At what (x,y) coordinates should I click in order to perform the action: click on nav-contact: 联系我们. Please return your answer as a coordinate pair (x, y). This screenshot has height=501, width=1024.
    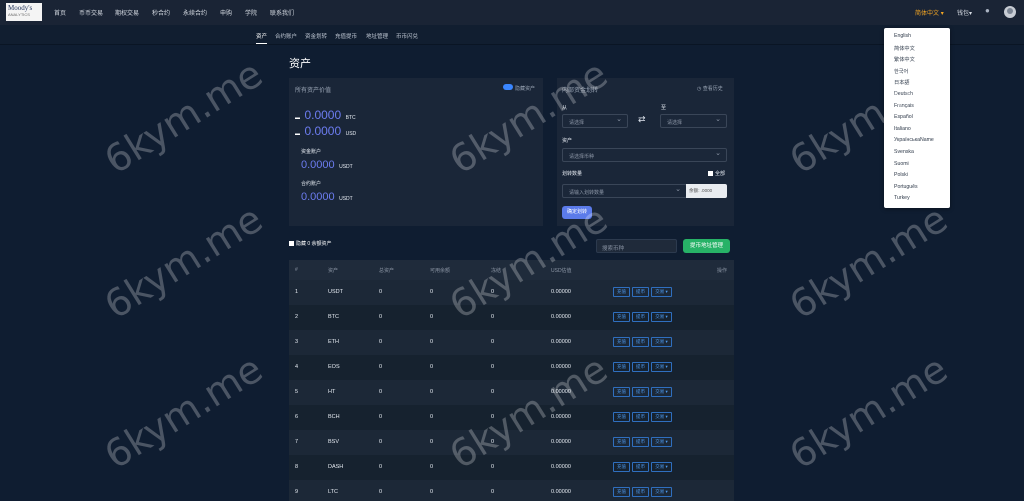
    Looking at the image, I should click on (282, 12).